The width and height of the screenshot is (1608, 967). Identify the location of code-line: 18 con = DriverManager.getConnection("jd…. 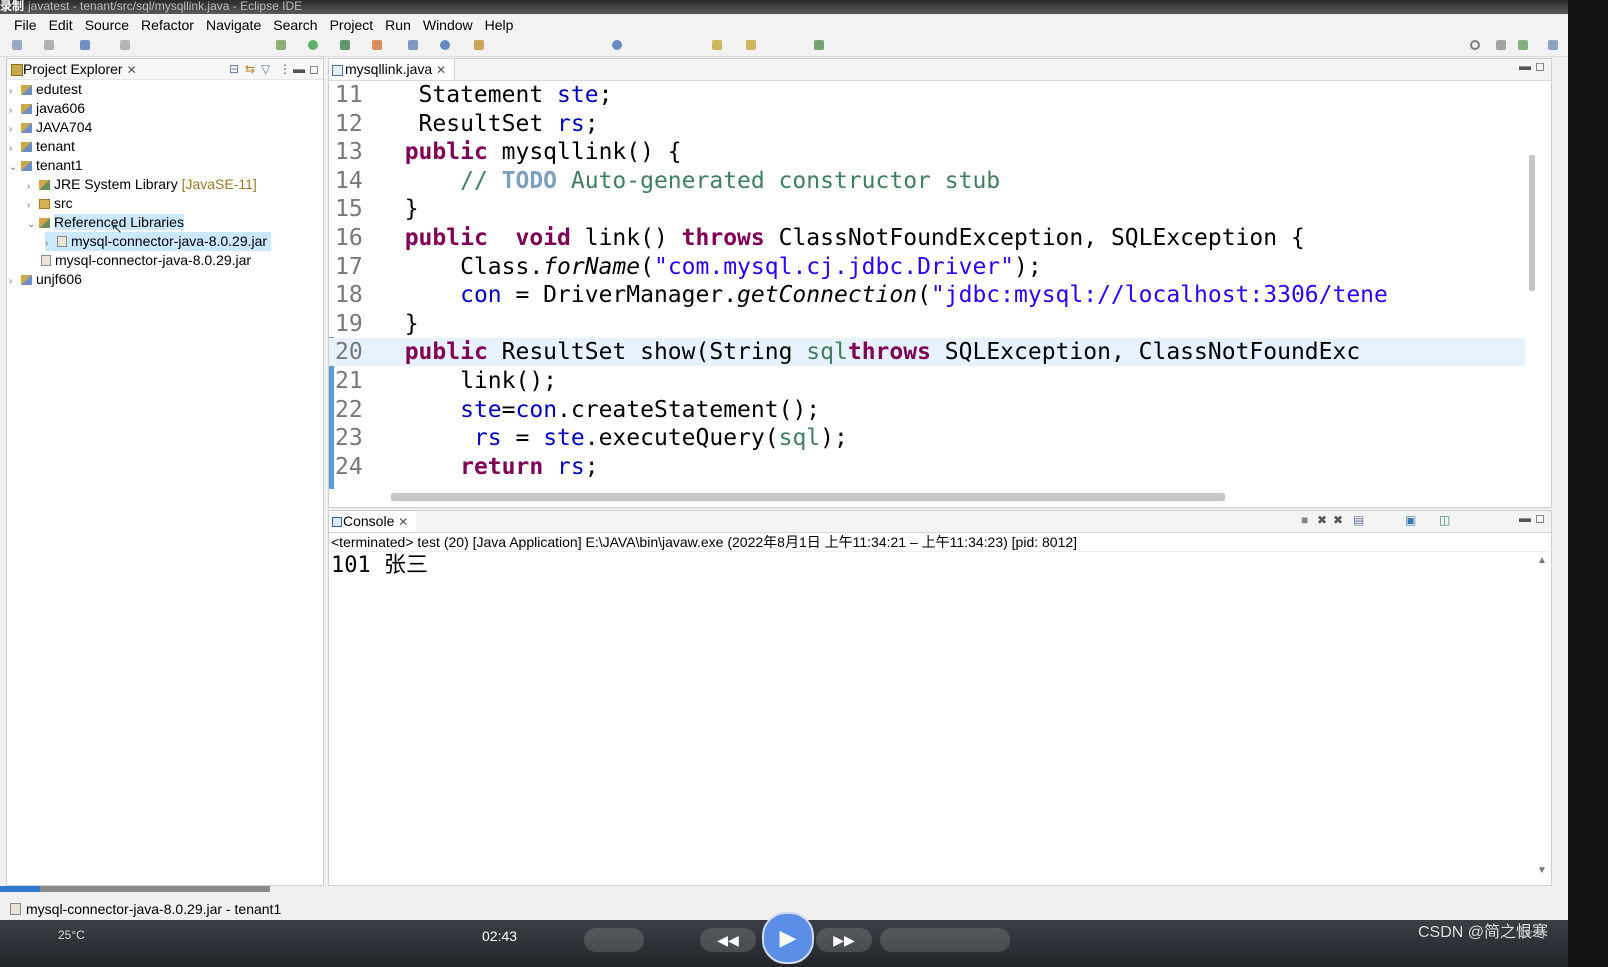
(927, 295).